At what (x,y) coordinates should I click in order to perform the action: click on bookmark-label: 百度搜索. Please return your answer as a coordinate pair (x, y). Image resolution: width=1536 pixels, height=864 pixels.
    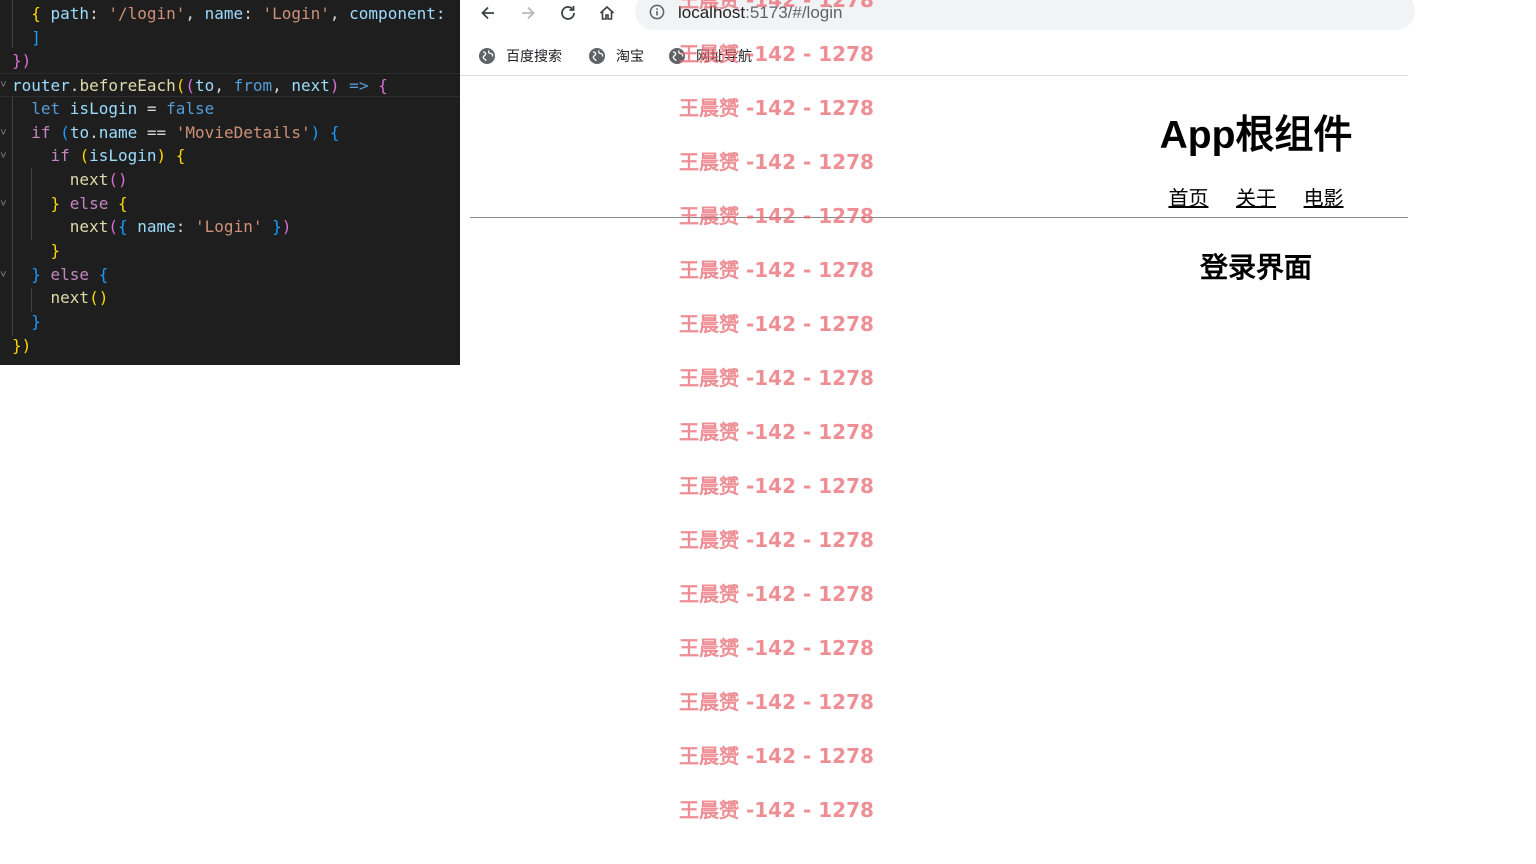
    Looking at the image, I should click on (534, 56).